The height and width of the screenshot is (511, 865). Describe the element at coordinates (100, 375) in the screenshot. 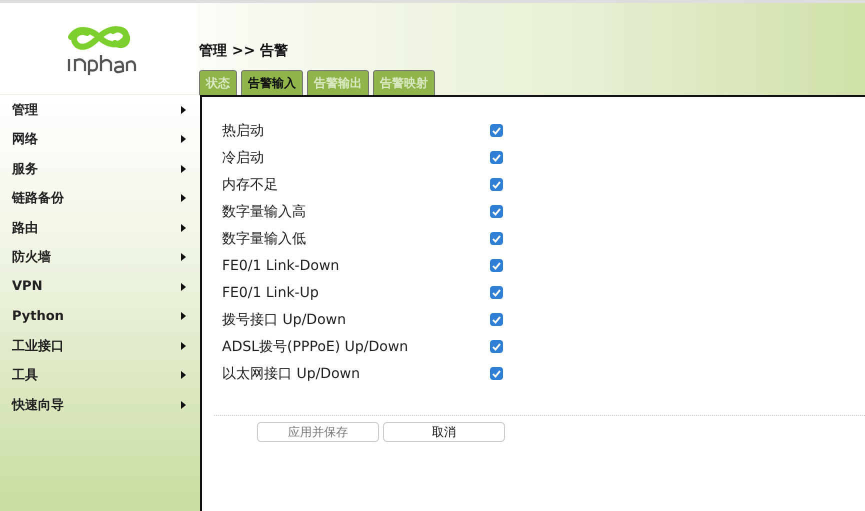

I see `sidebar-item: 工具` at that location.